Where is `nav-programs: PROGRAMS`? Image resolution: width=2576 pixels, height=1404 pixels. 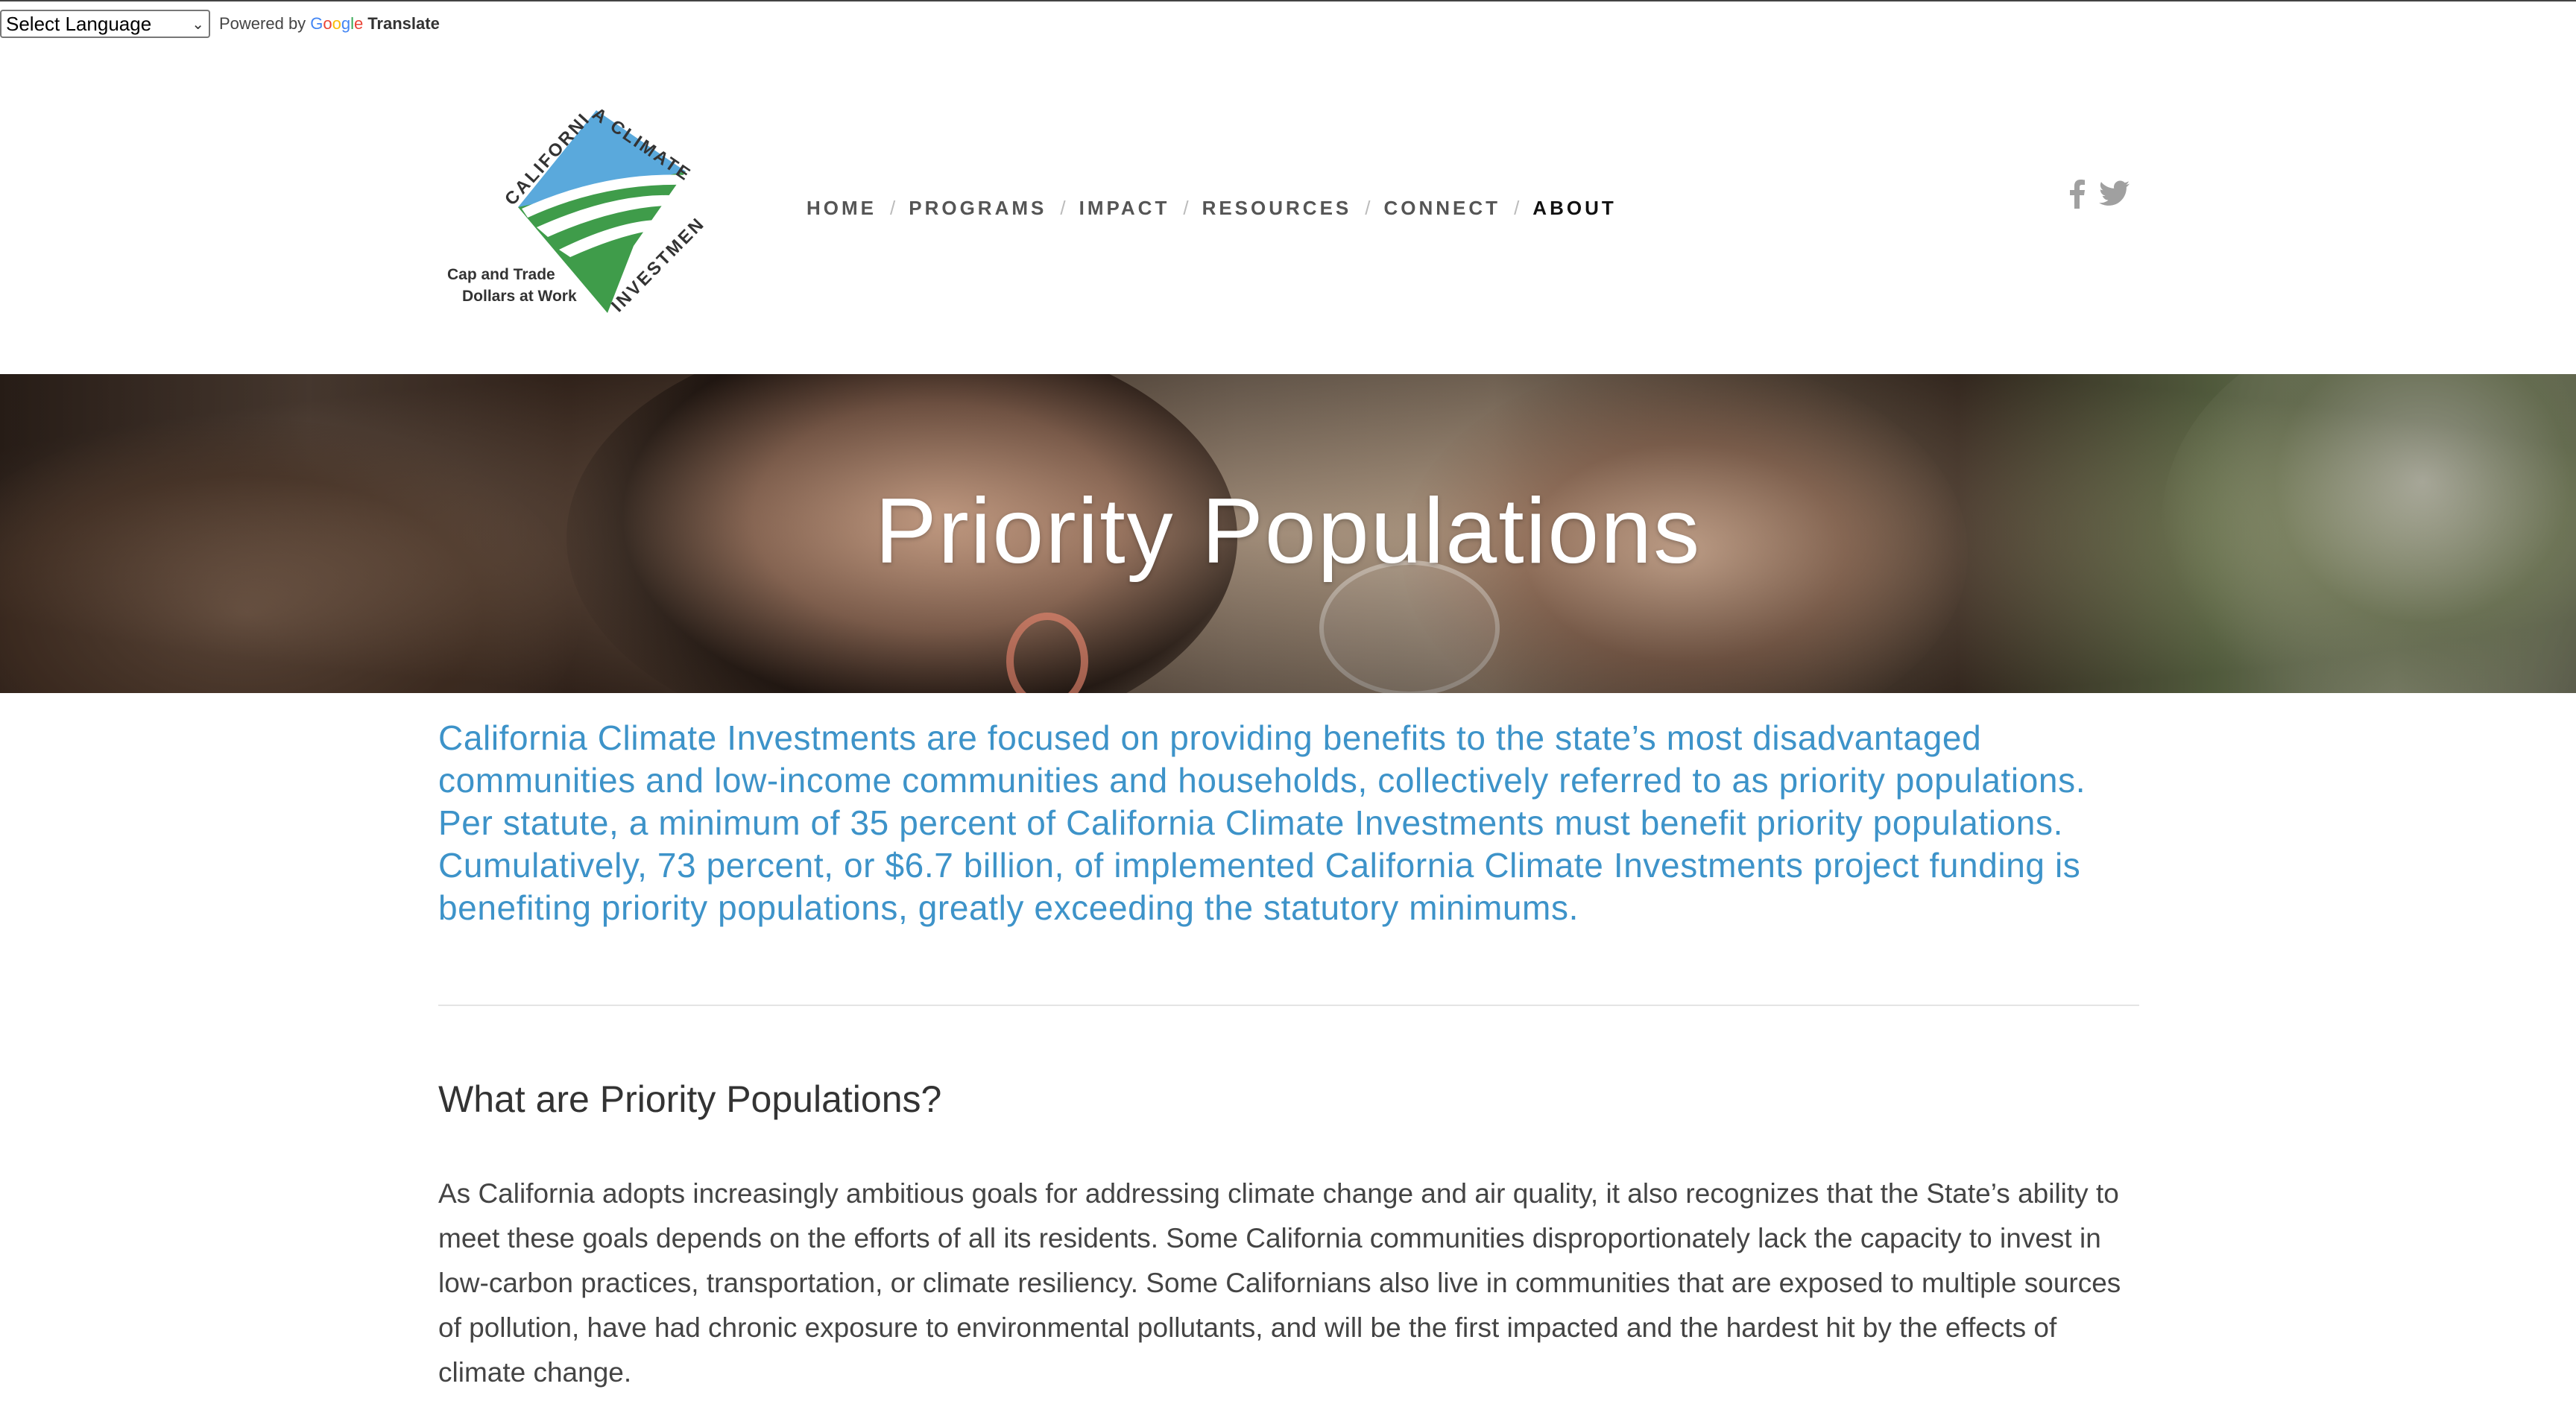 nav-programs: PROGRAMS is located at coordinates (978, 208).